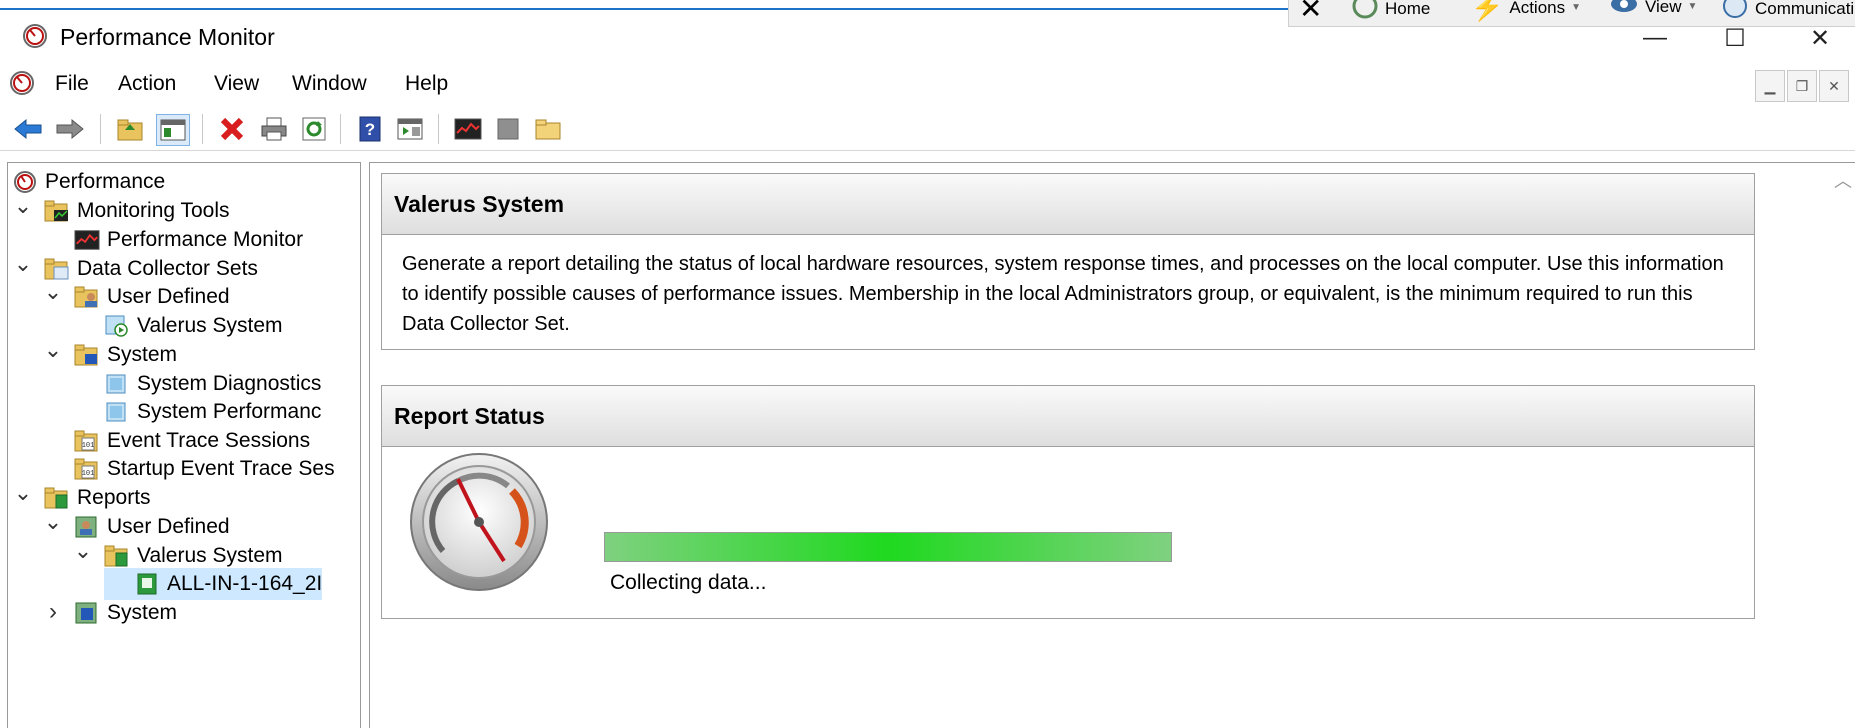  What do you see at coordinates (1834, 86) in the screenshot?
I see `mdi-close-button: ✕` at bounding box center [1834, 86].